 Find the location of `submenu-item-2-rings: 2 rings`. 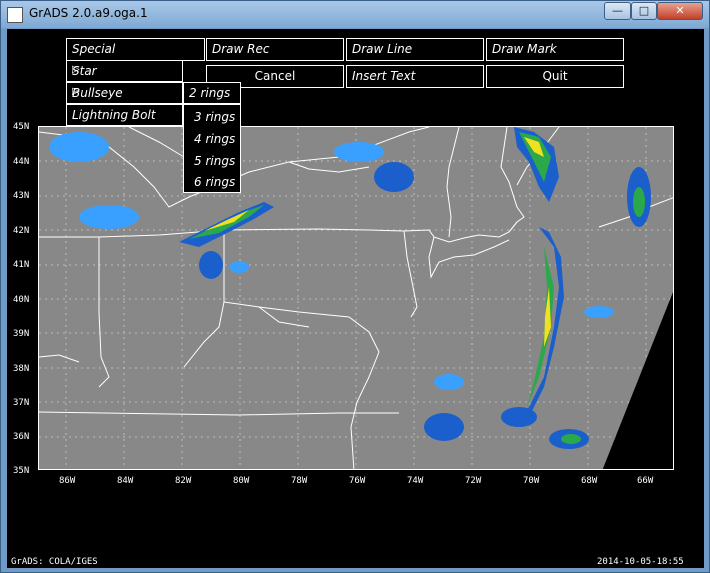

submenu-item-2-rings: 2 rings is located at coordinates (212, 93).